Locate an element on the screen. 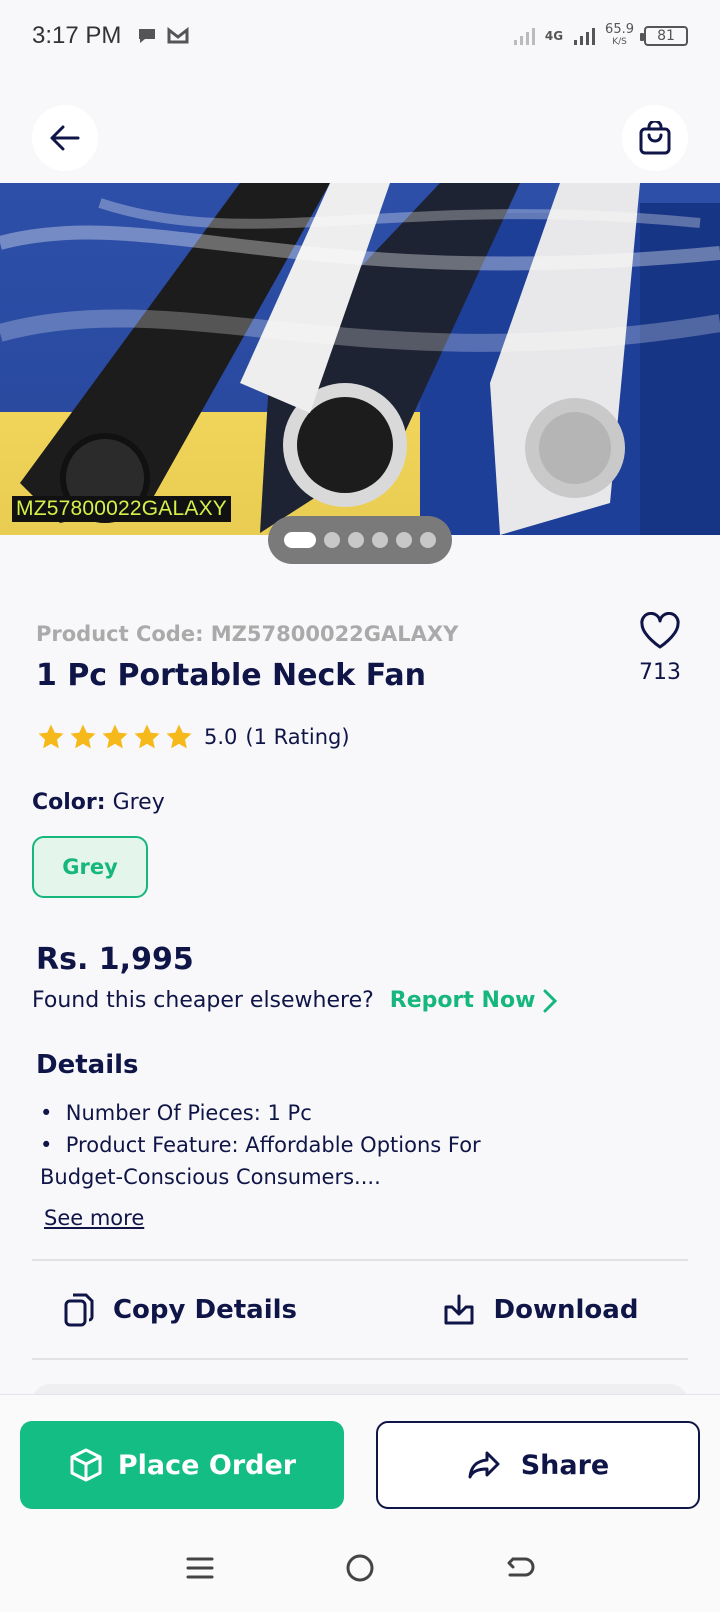 This screenshot has width=720, height=1612. shopping-bag-icon is located at coordinates (655, 138).